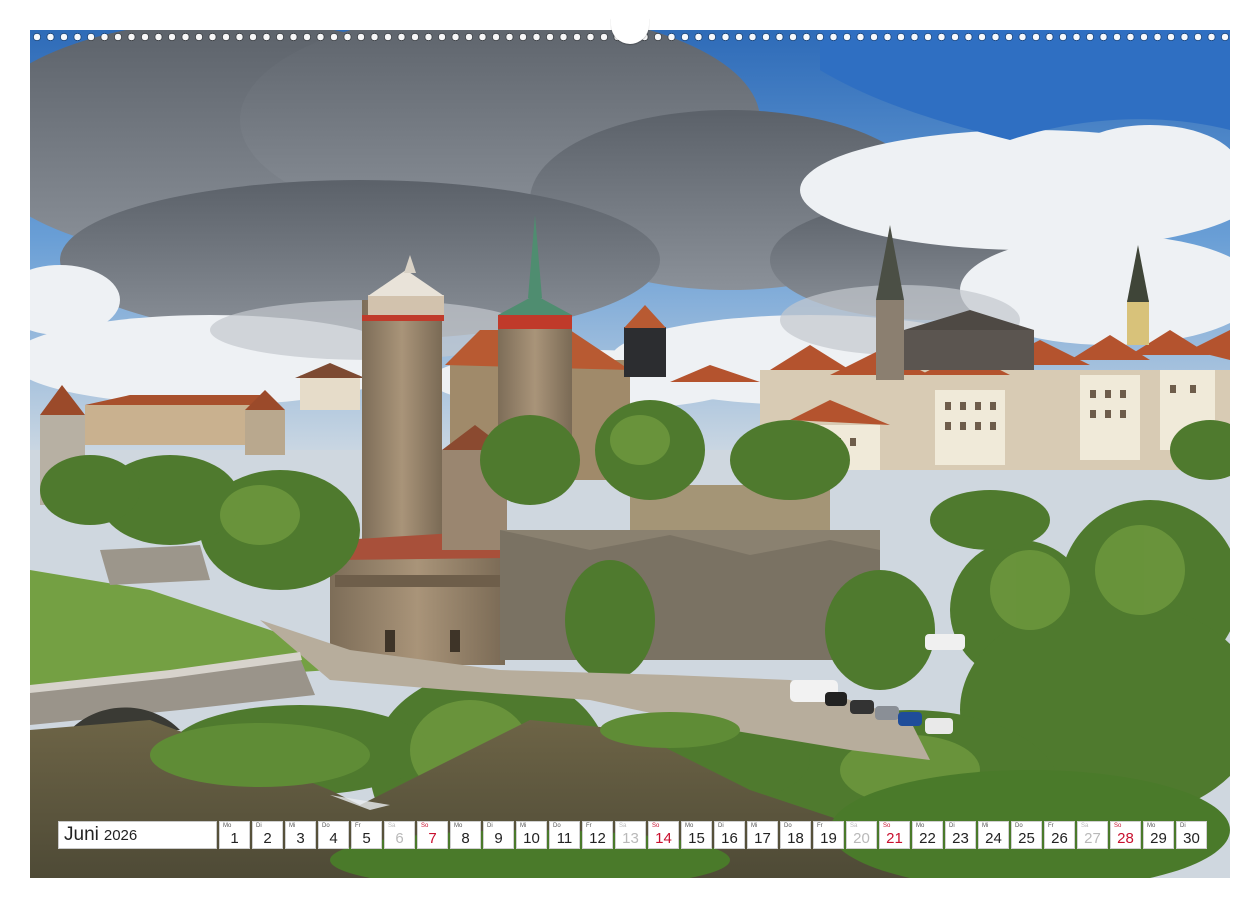 This screenshot has height=908, width=1260. I want to click on month-name: Juni, so click(81, 834).